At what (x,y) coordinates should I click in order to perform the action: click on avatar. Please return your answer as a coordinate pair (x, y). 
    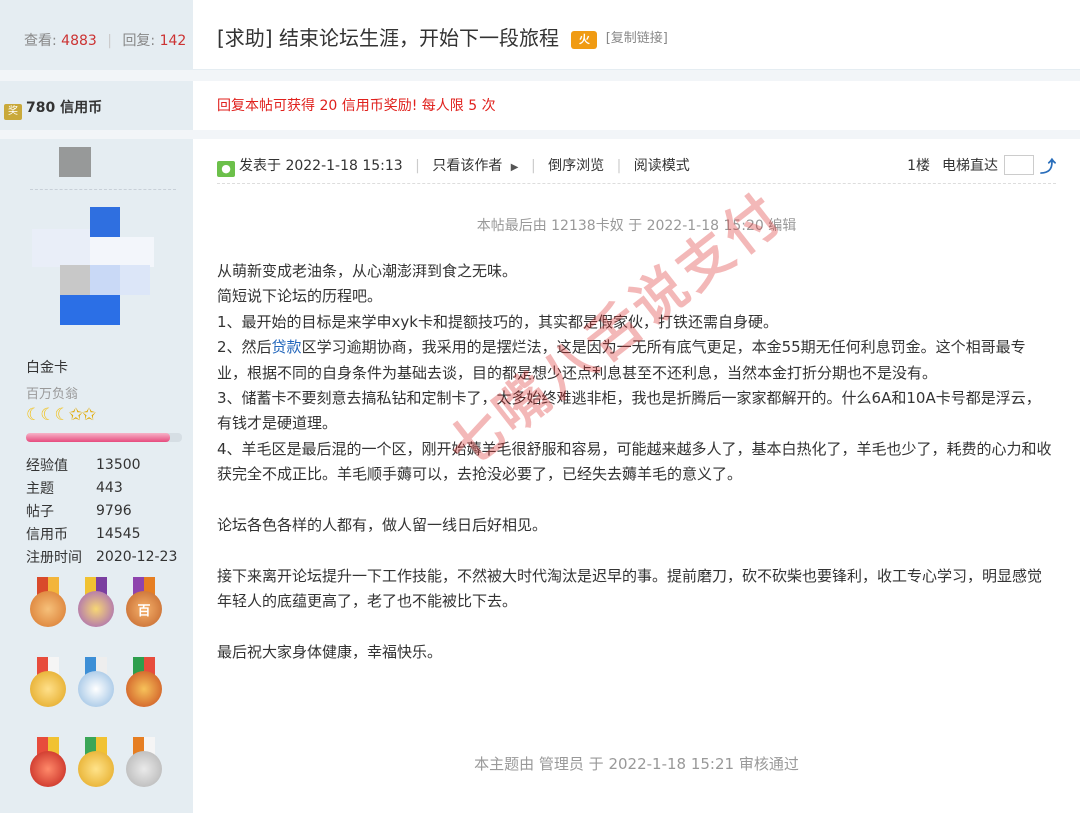
    Looking at the image, I should click on (92, 267).